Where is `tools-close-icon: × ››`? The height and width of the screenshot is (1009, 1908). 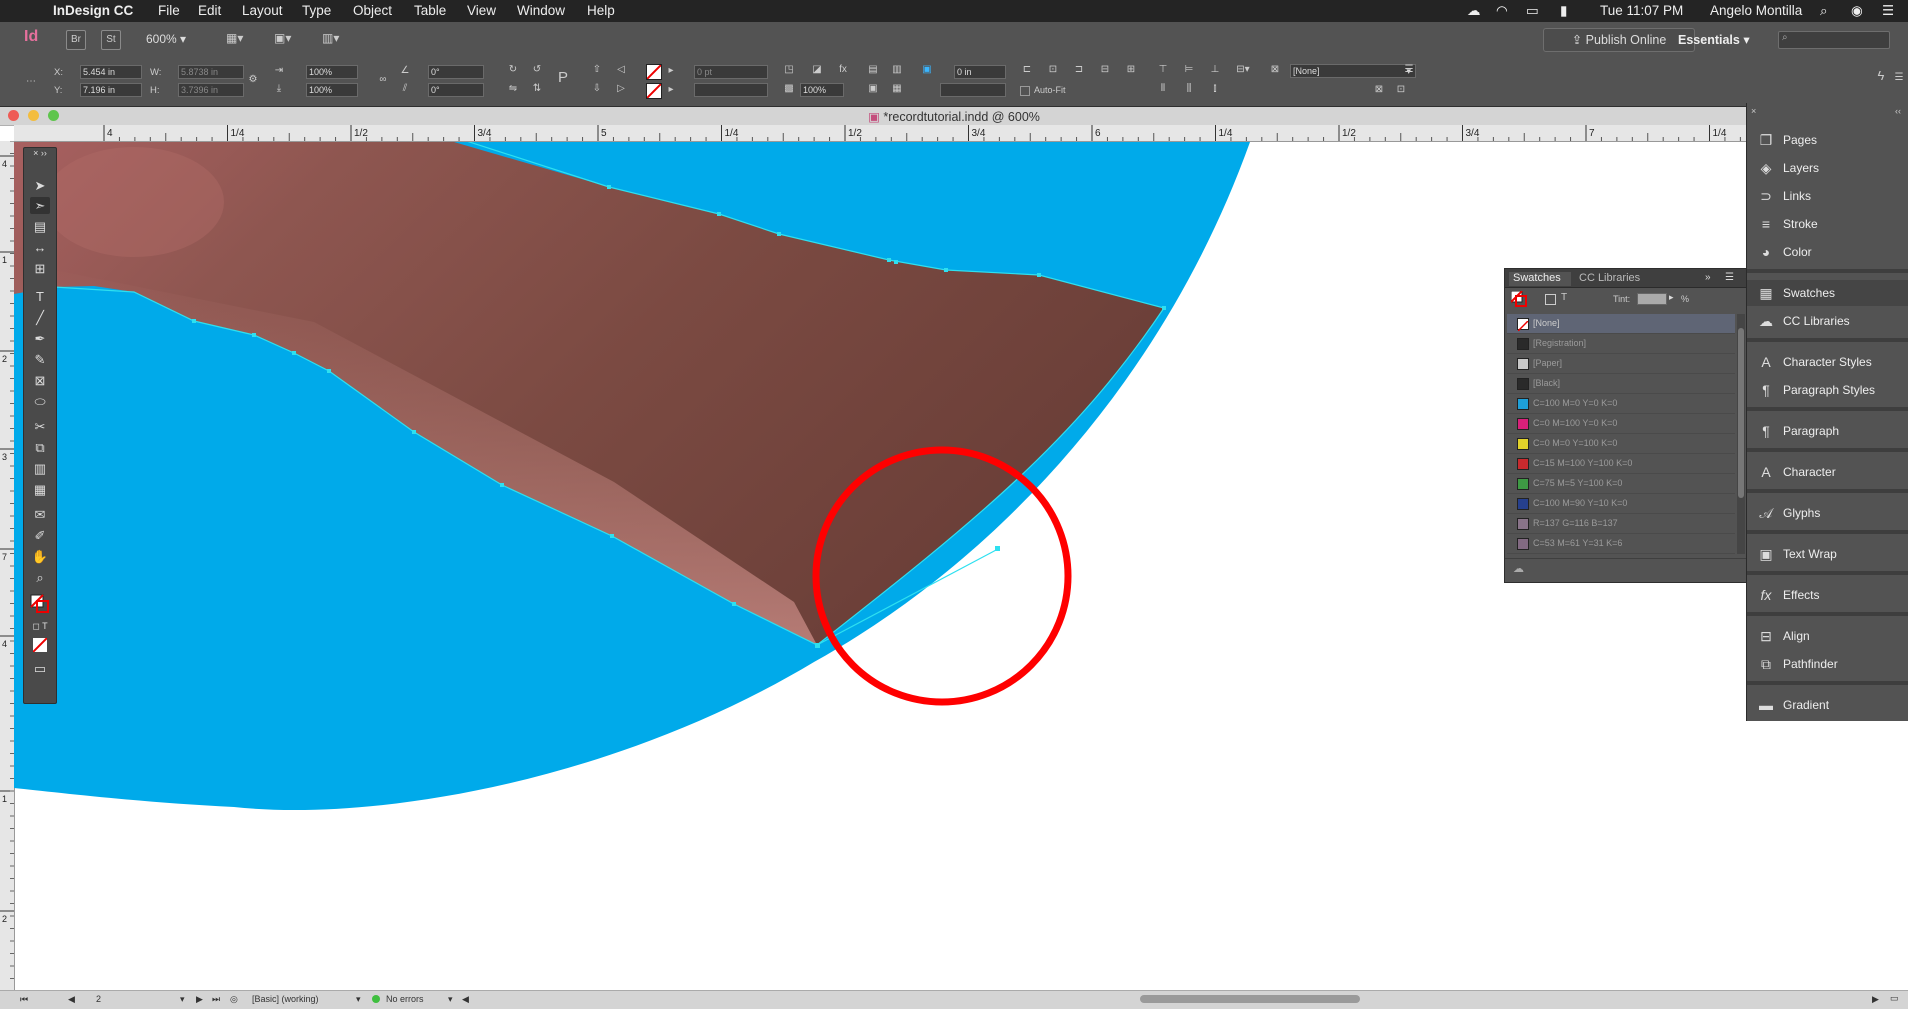 tools-close-icon: × ›› is located at coordinates (40, 153).